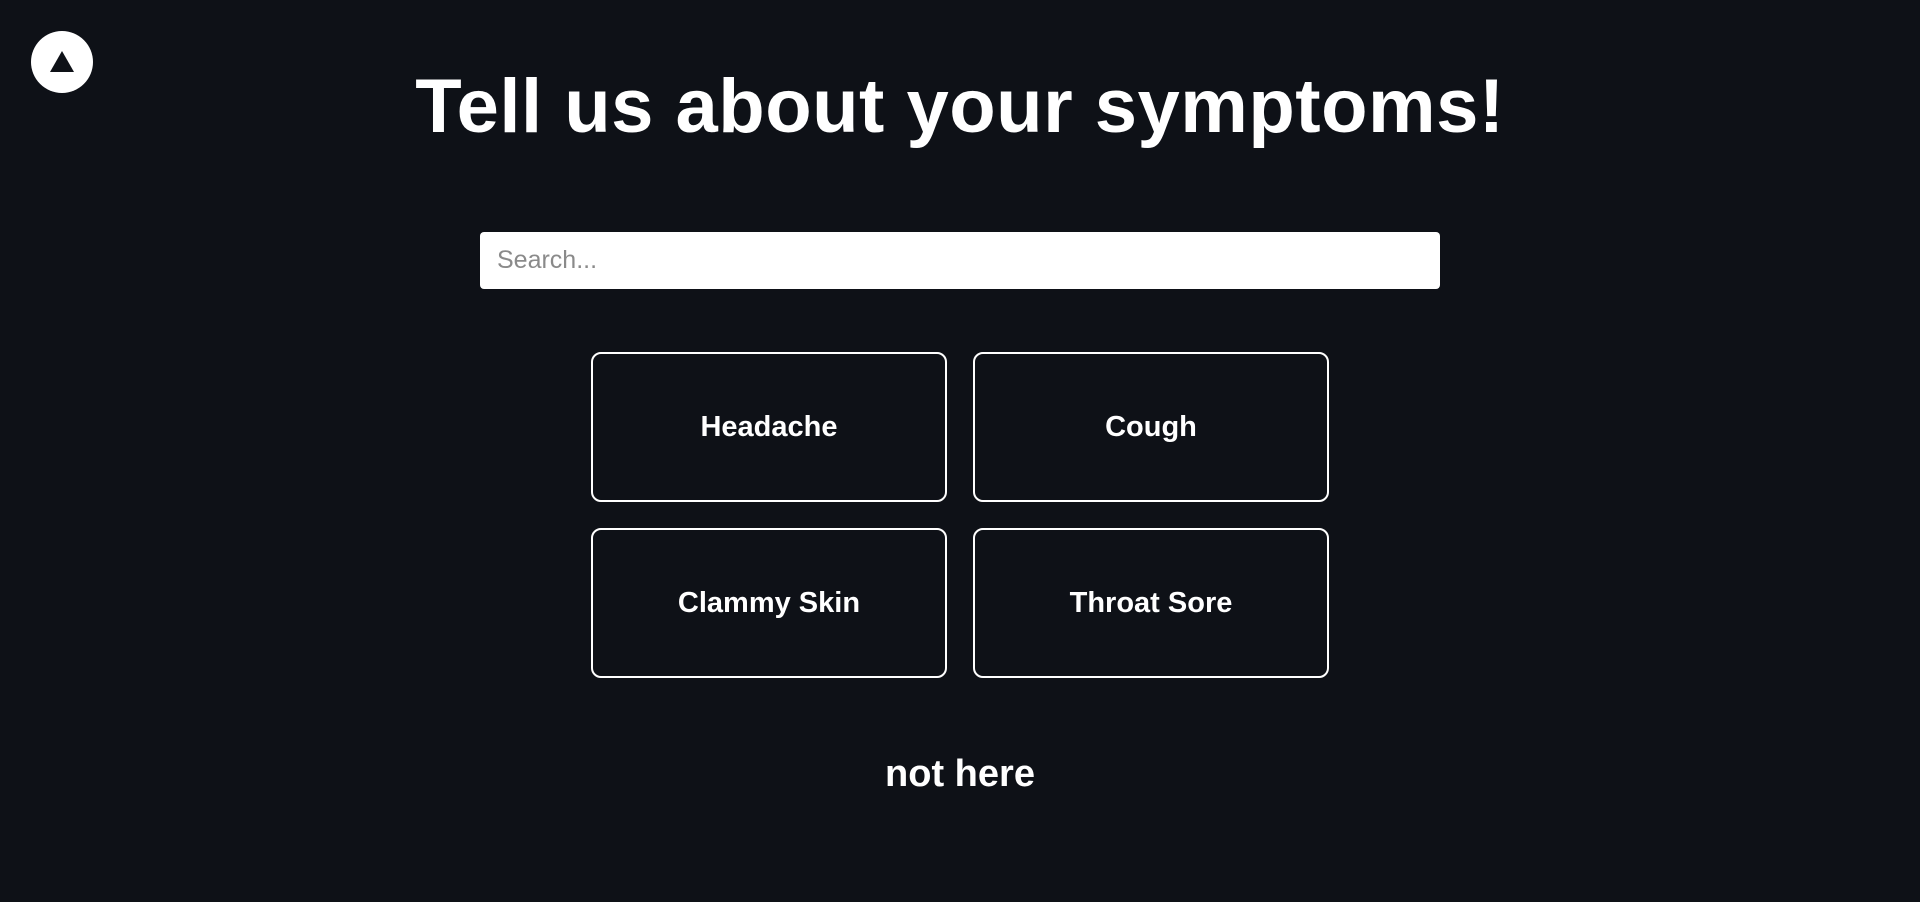 The width and height of the screenshot is (1920, 902). What do you see at coordinates (1151, 427) in the screenshot?
I see `symptom-button-cough: Cough` at bounding box center [1151, 427].